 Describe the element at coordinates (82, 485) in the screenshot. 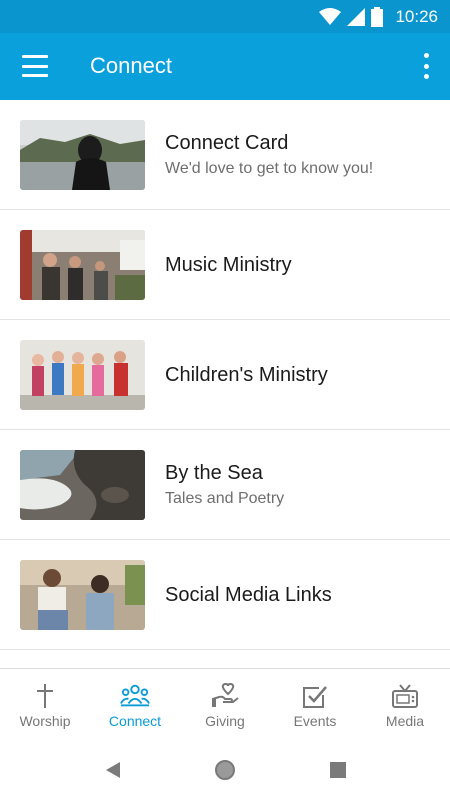

I see `by-the-sea-thumbnail` at that location.